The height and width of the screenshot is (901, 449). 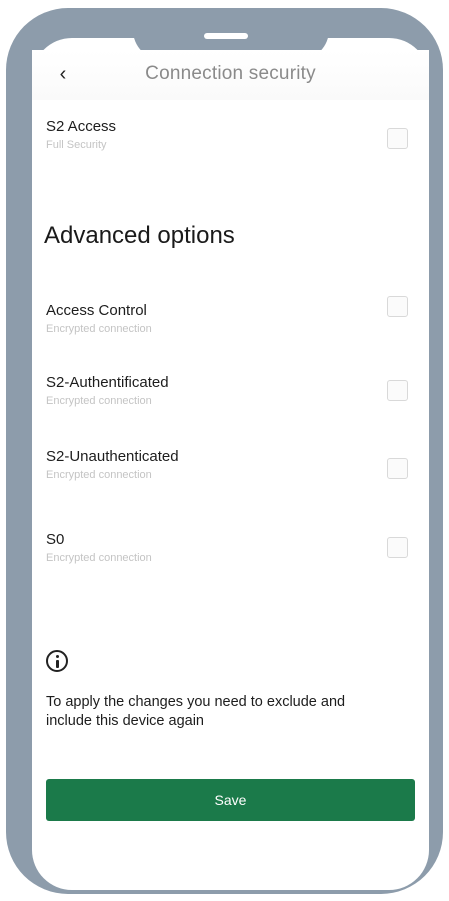 I want to click on option-s2-authentificated: S2-Authentificated Encrypted connection, so click(x=231, y=398).